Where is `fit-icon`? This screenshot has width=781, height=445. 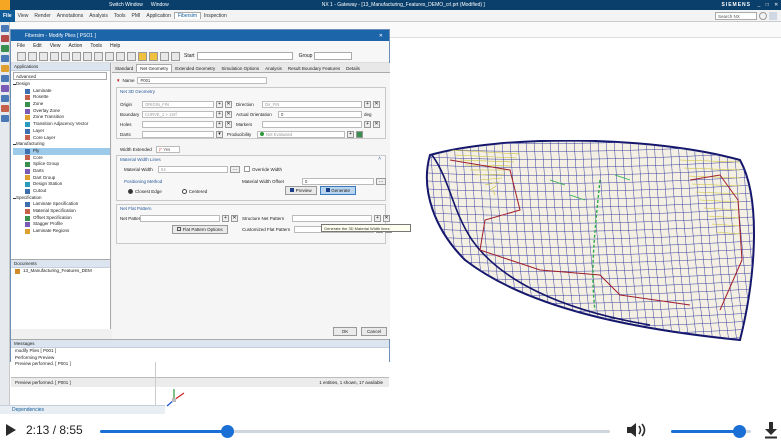
fit-icon is located at coordinates (175, 56).